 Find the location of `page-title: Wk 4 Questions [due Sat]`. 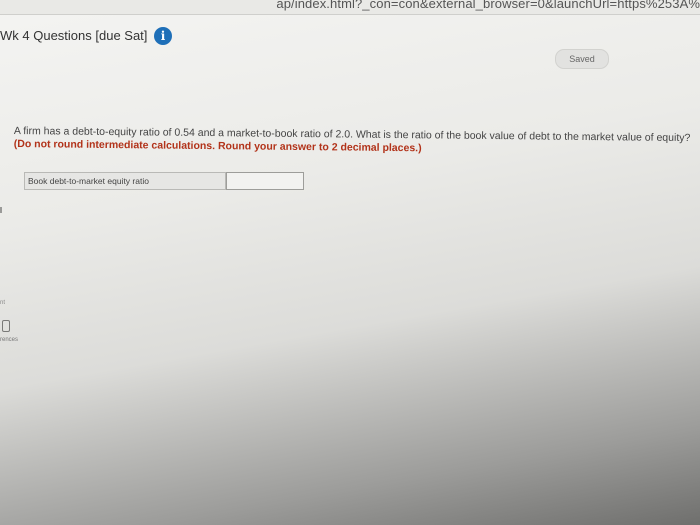

page-title: Wk 4 Questions [due Sat] is located at coordinates (74, 35).